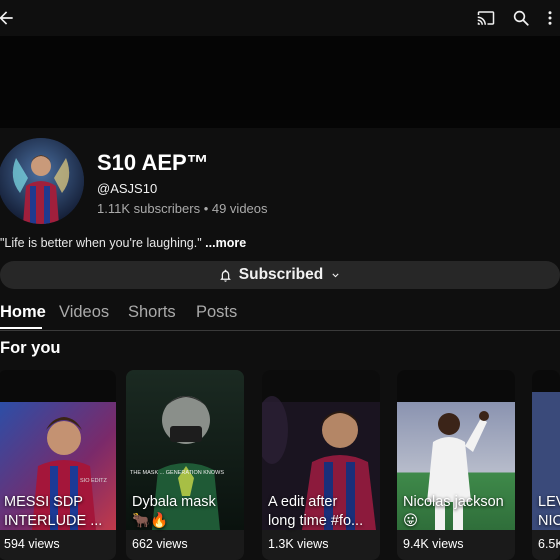 Image resolution: width=560 pixels, height=560 pixels. What do you see at coordinates (216, 312) in the screenshot?
I see `tab-posts: Posts` at bounding box center [216, 312].